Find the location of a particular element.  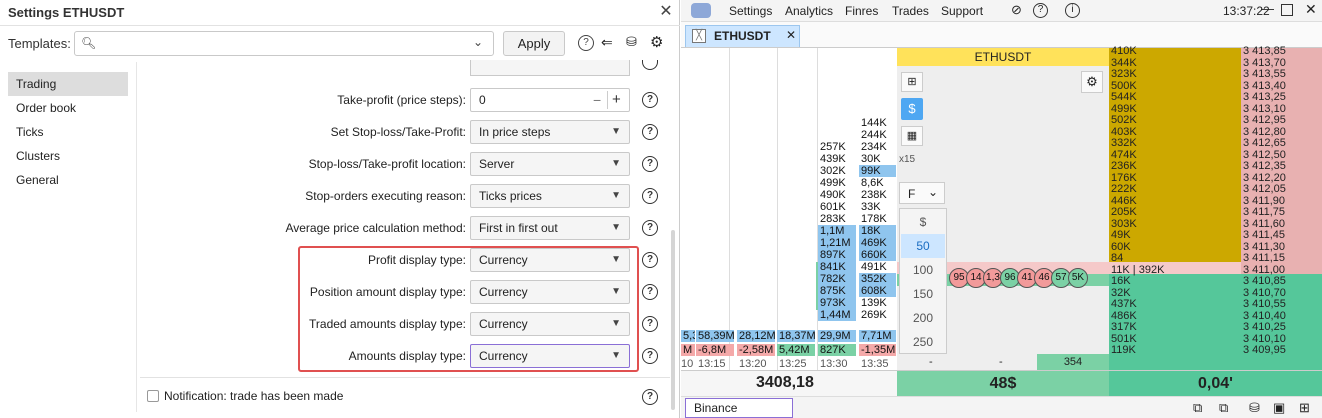

position-amount-select: Currency ▼ is located at coordinates (550, 292).